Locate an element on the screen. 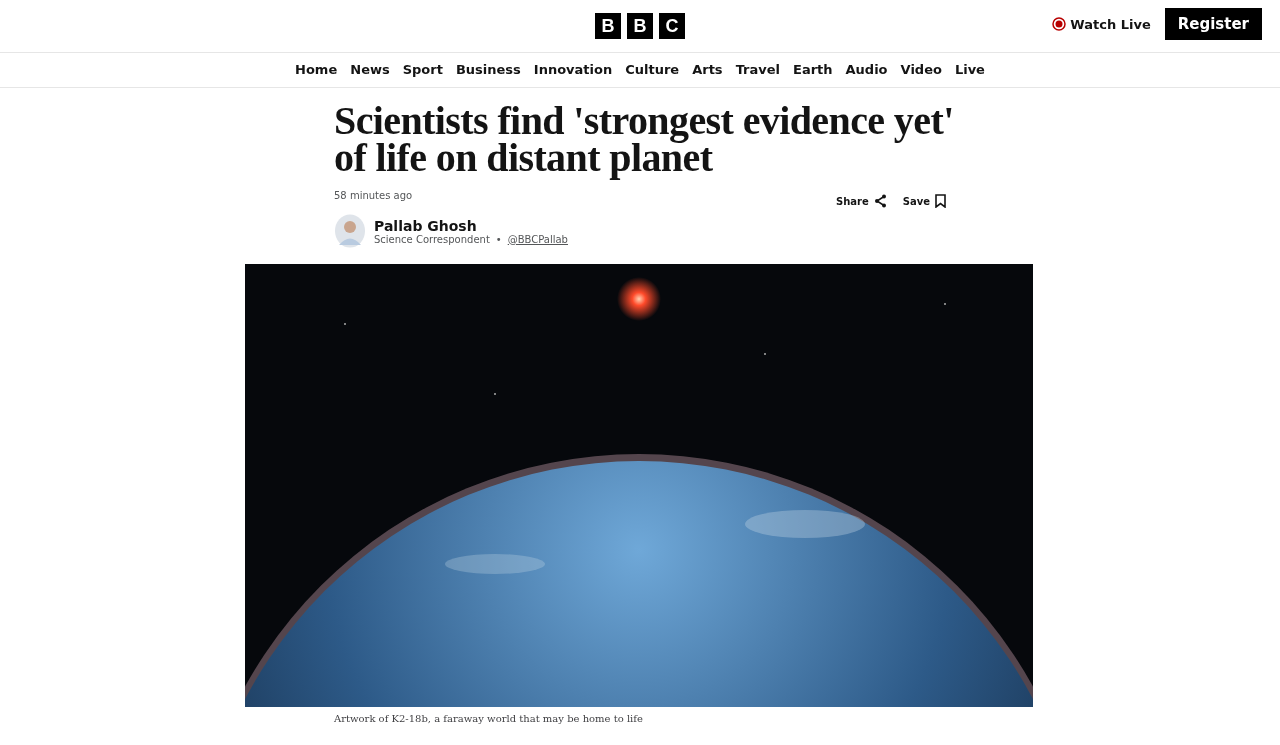 Image resolution: width=1280 pixels, height=745 pixels. nav-link: Earth is located at coordinates (813, 70).